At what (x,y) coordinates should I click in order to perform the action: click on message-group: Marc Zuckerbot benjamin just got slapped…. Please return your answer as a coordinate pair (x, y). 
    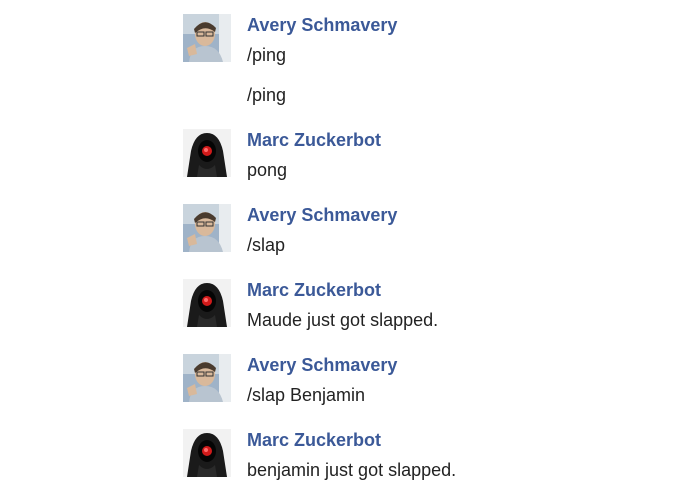
    Looking at the image, I should click on (433, 459).